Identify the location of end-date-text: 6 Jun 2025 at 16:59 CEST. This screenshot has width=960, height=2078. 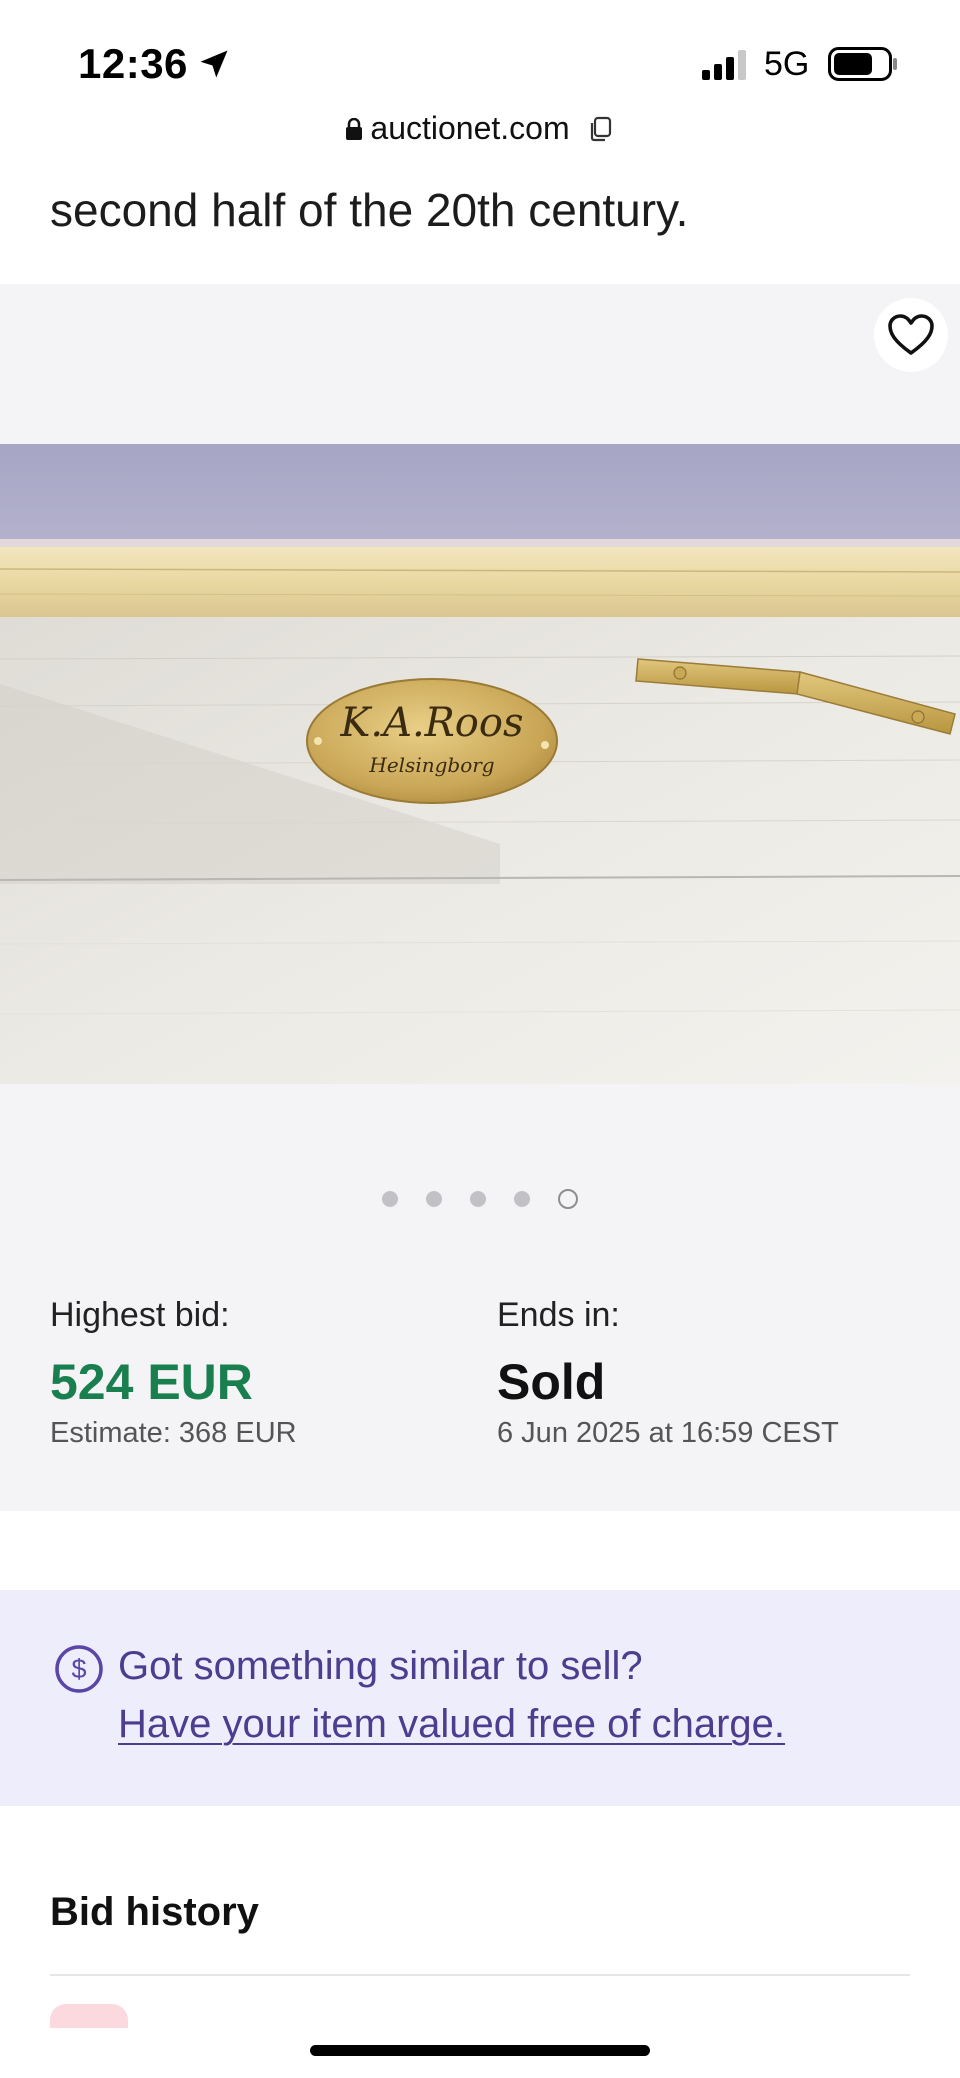
(668, 1433).